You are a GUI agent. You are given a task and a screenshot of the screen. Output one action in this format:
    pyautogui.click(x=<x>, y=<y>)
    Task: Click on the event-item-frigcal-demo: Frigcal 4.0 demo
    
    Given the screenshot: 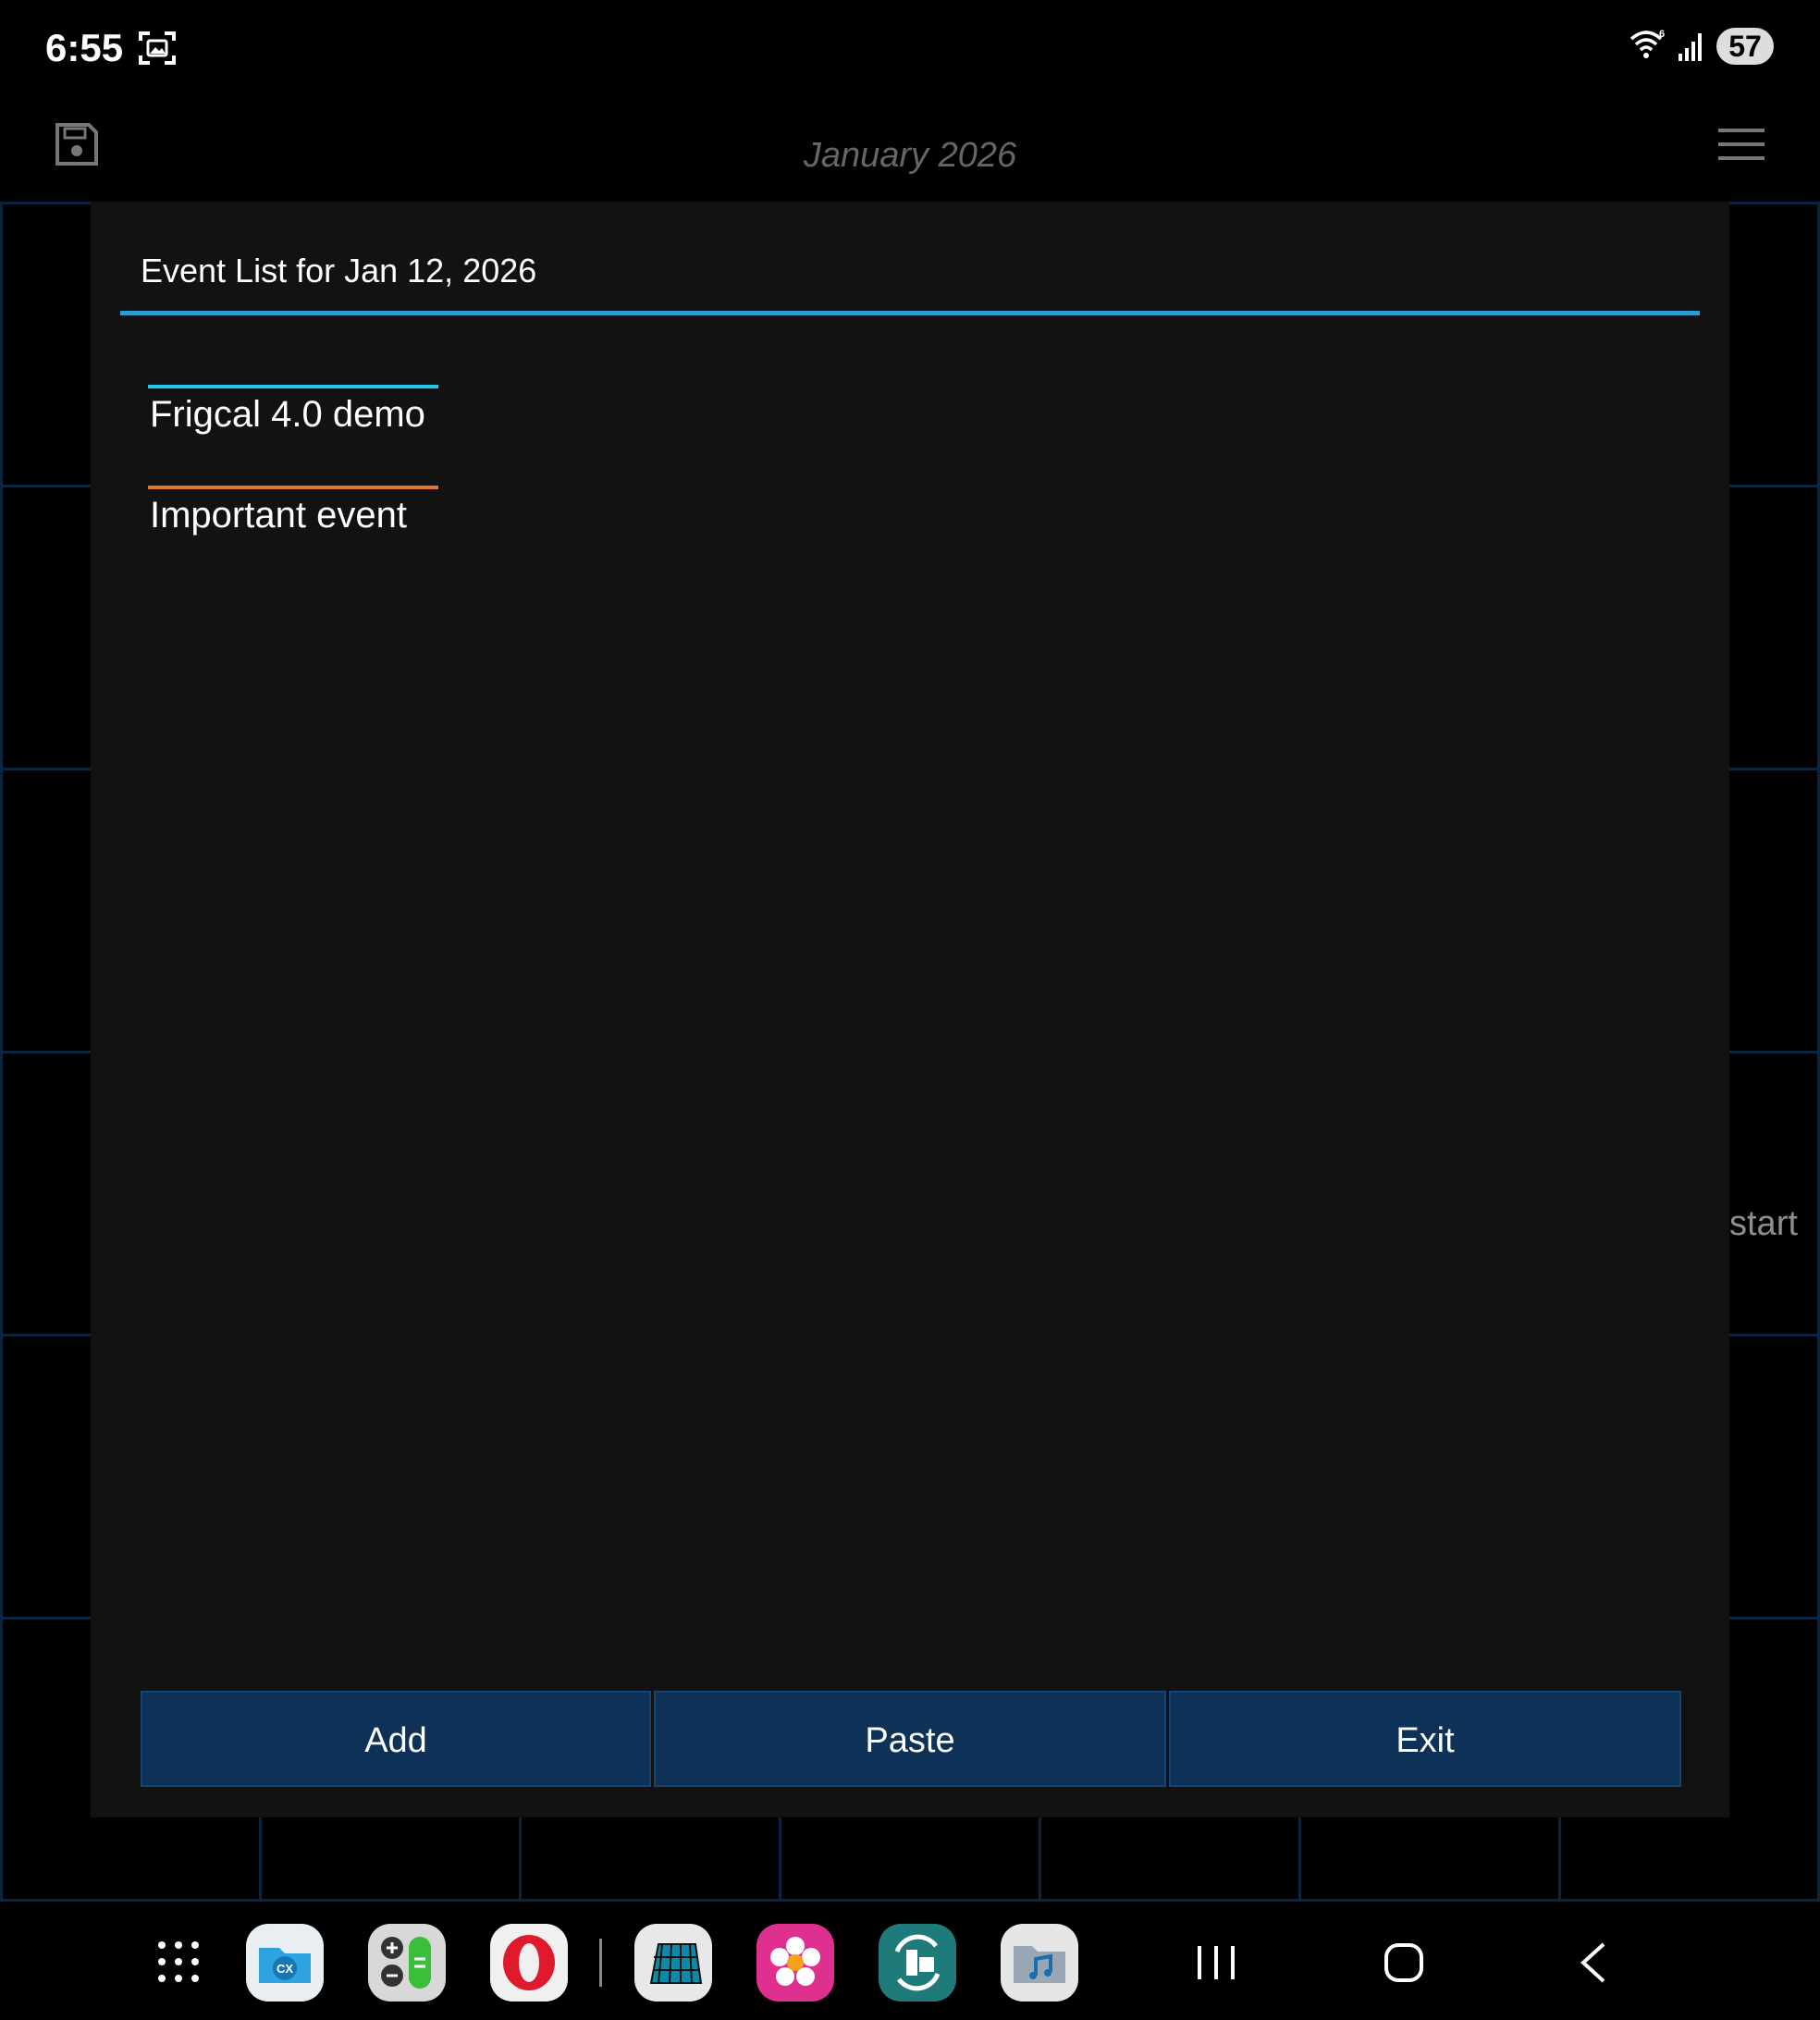 What is the action you would take?
    pyautogui.click(x=293, y=417)
    